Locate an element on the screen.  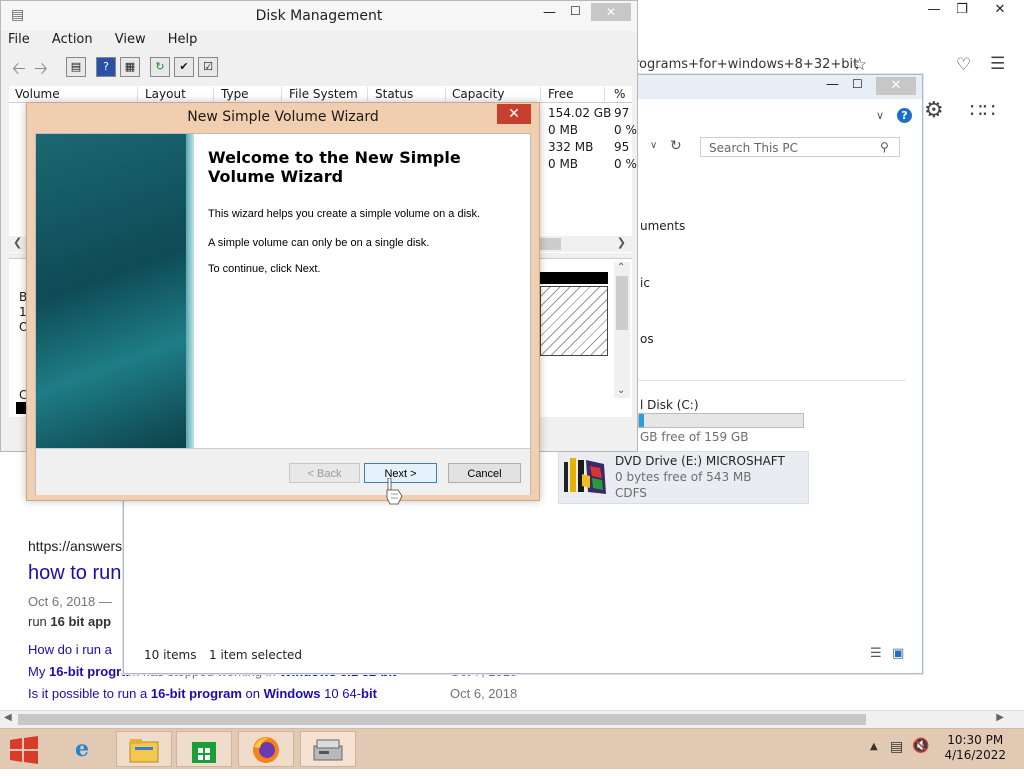
nav-item-music: ic is located at coordinates (645, 283).